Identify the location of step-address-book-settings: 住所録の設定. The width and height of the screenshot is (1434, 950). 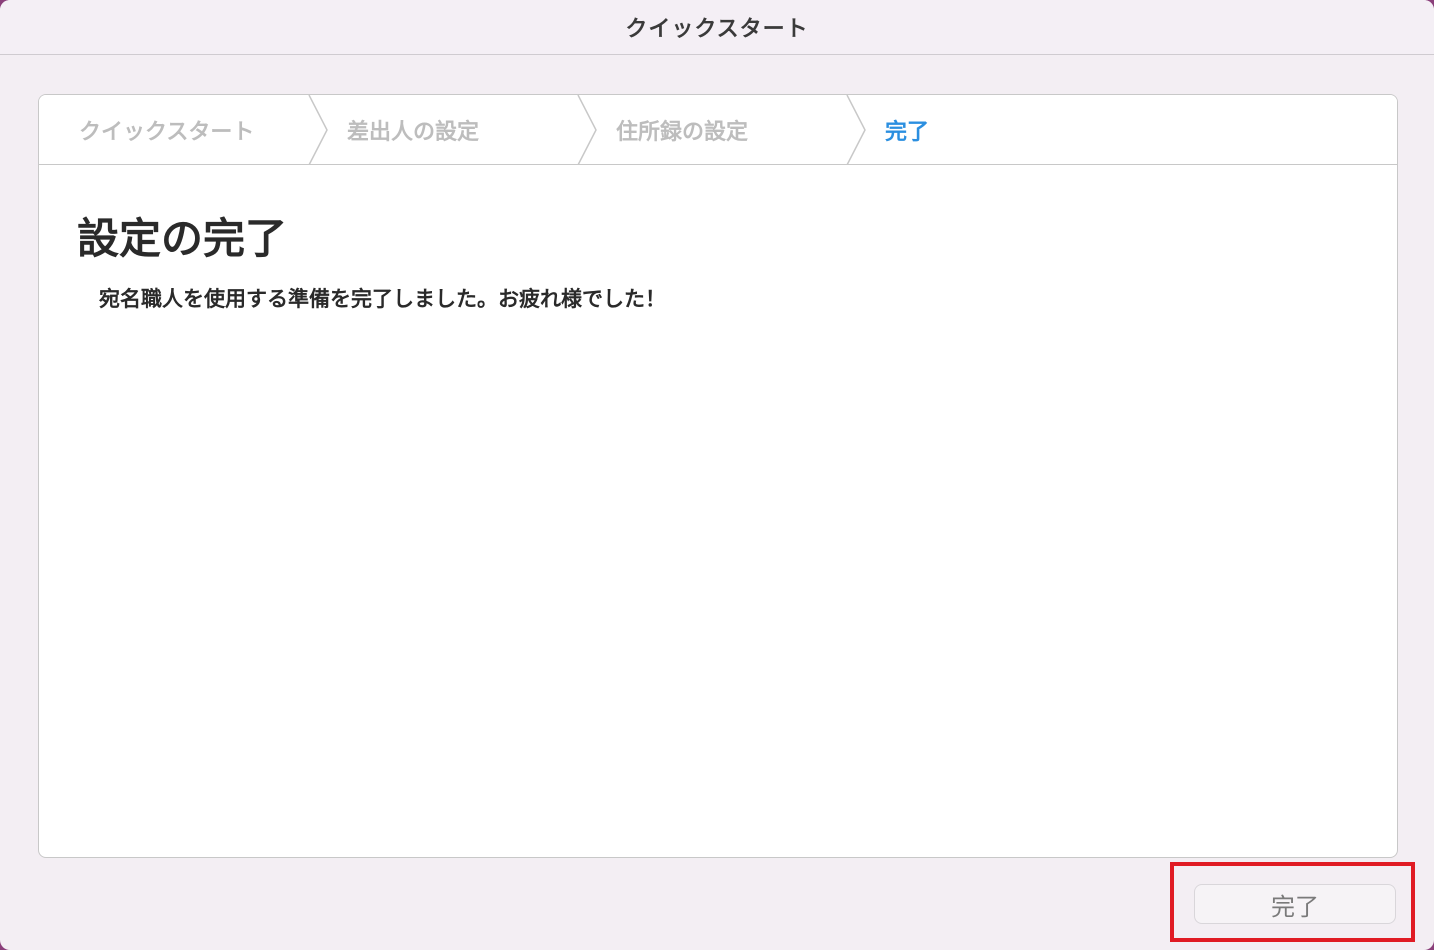
(682, 132).